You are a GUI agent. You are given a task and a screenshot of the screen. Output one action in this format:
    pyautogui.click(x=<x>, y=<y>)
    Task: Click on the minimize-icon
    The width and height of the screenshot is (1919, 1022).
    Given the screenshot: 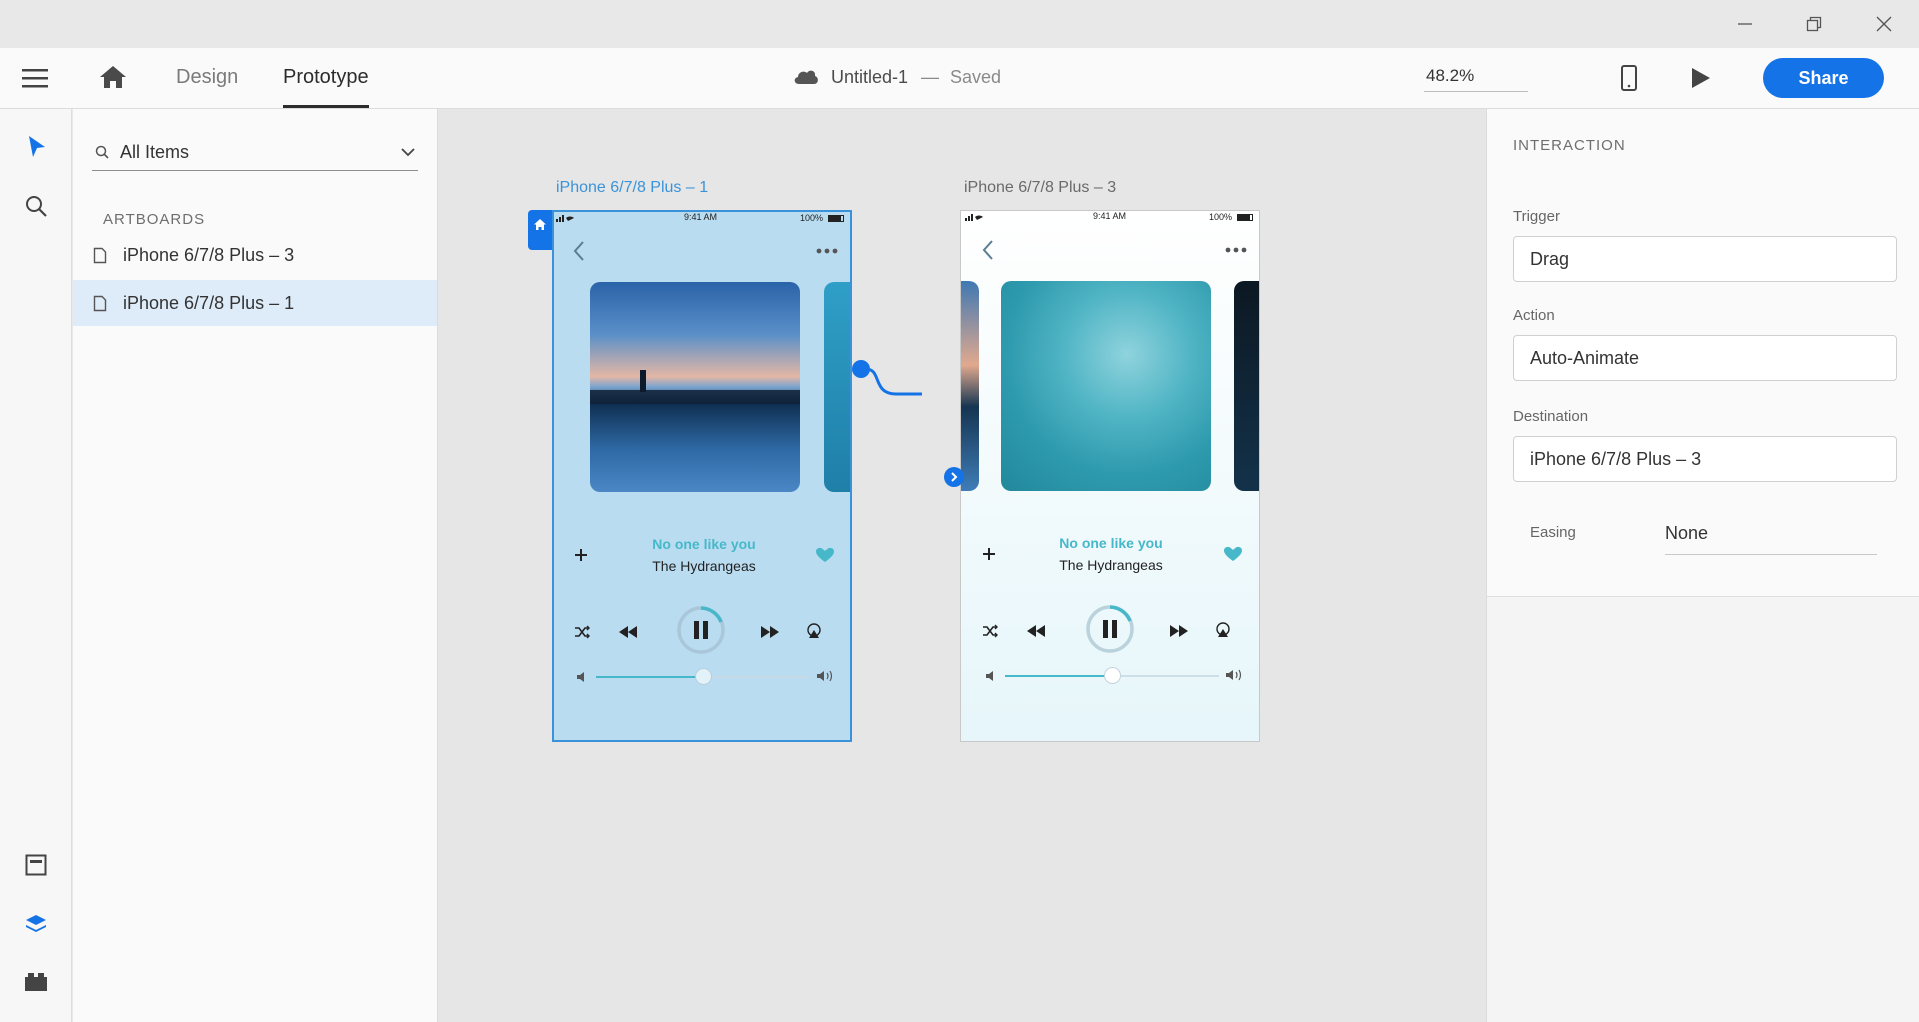 What is the action you would take?
    pyautogui.click(x=1745, y=24)
    